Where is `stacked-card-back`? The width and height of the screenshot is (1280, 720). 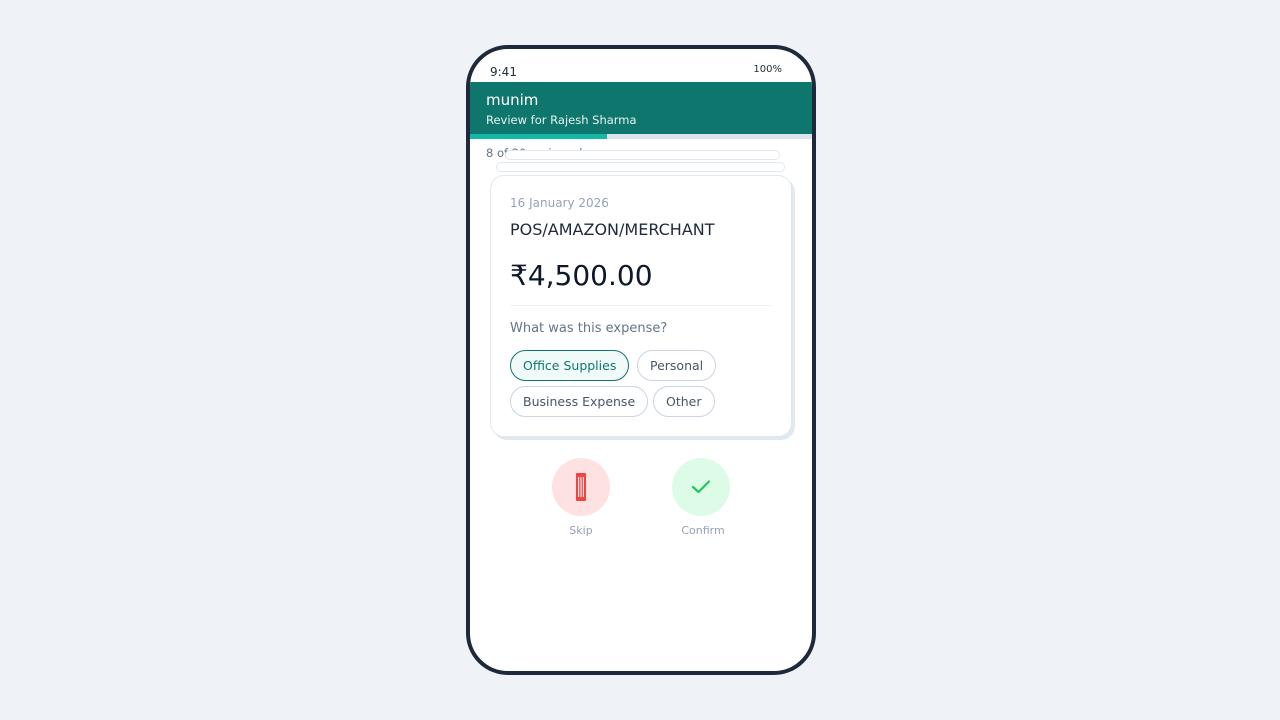
stacked-card-back is located at coordinates (642, 155).